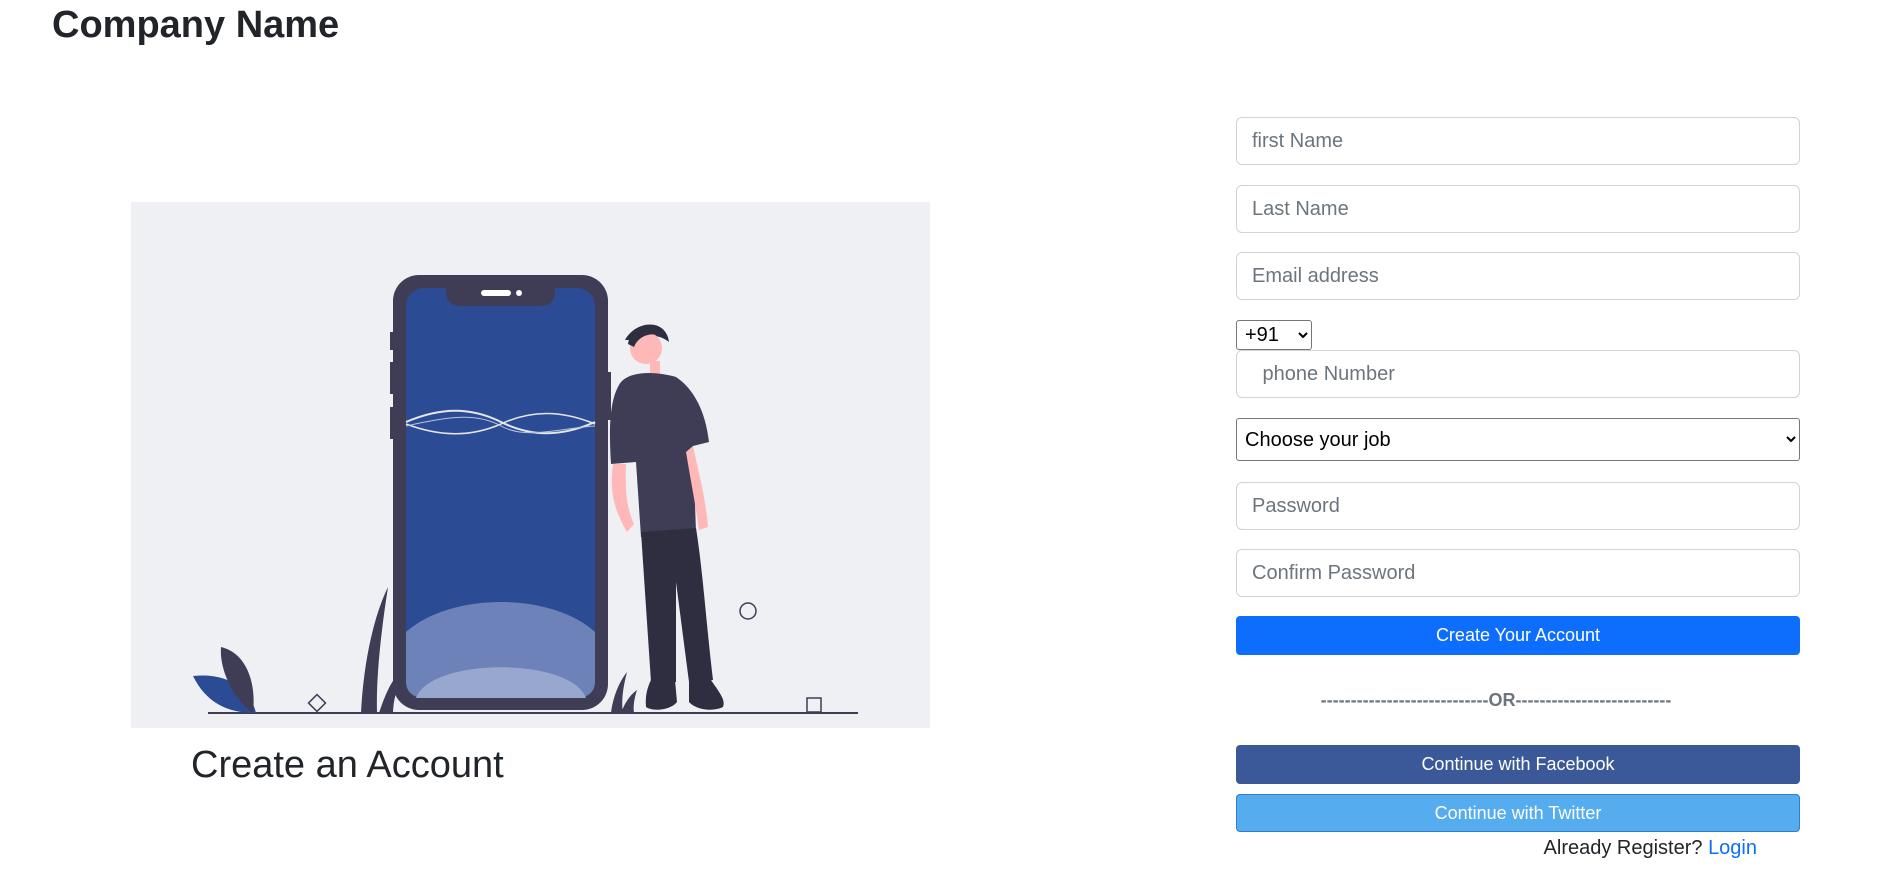  Describe the element at coordinates (1274, 335) in the screenshot. I see `country-code-select: +91` at that location.